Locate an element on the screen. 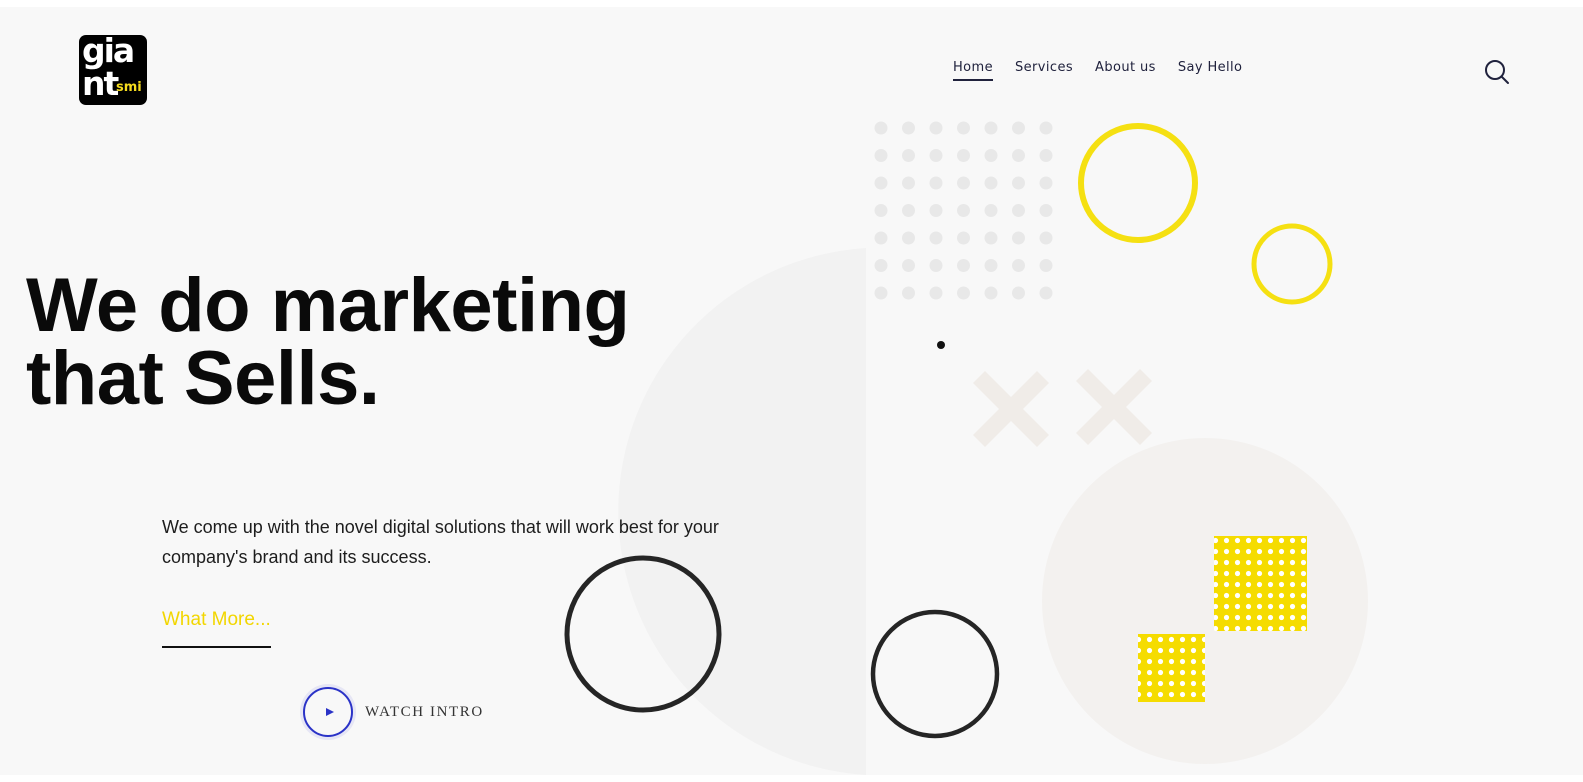 Image resolution: width=1583 pixels, height=782 pixels. dot-grid-shape is located at coordinates (963, 210).